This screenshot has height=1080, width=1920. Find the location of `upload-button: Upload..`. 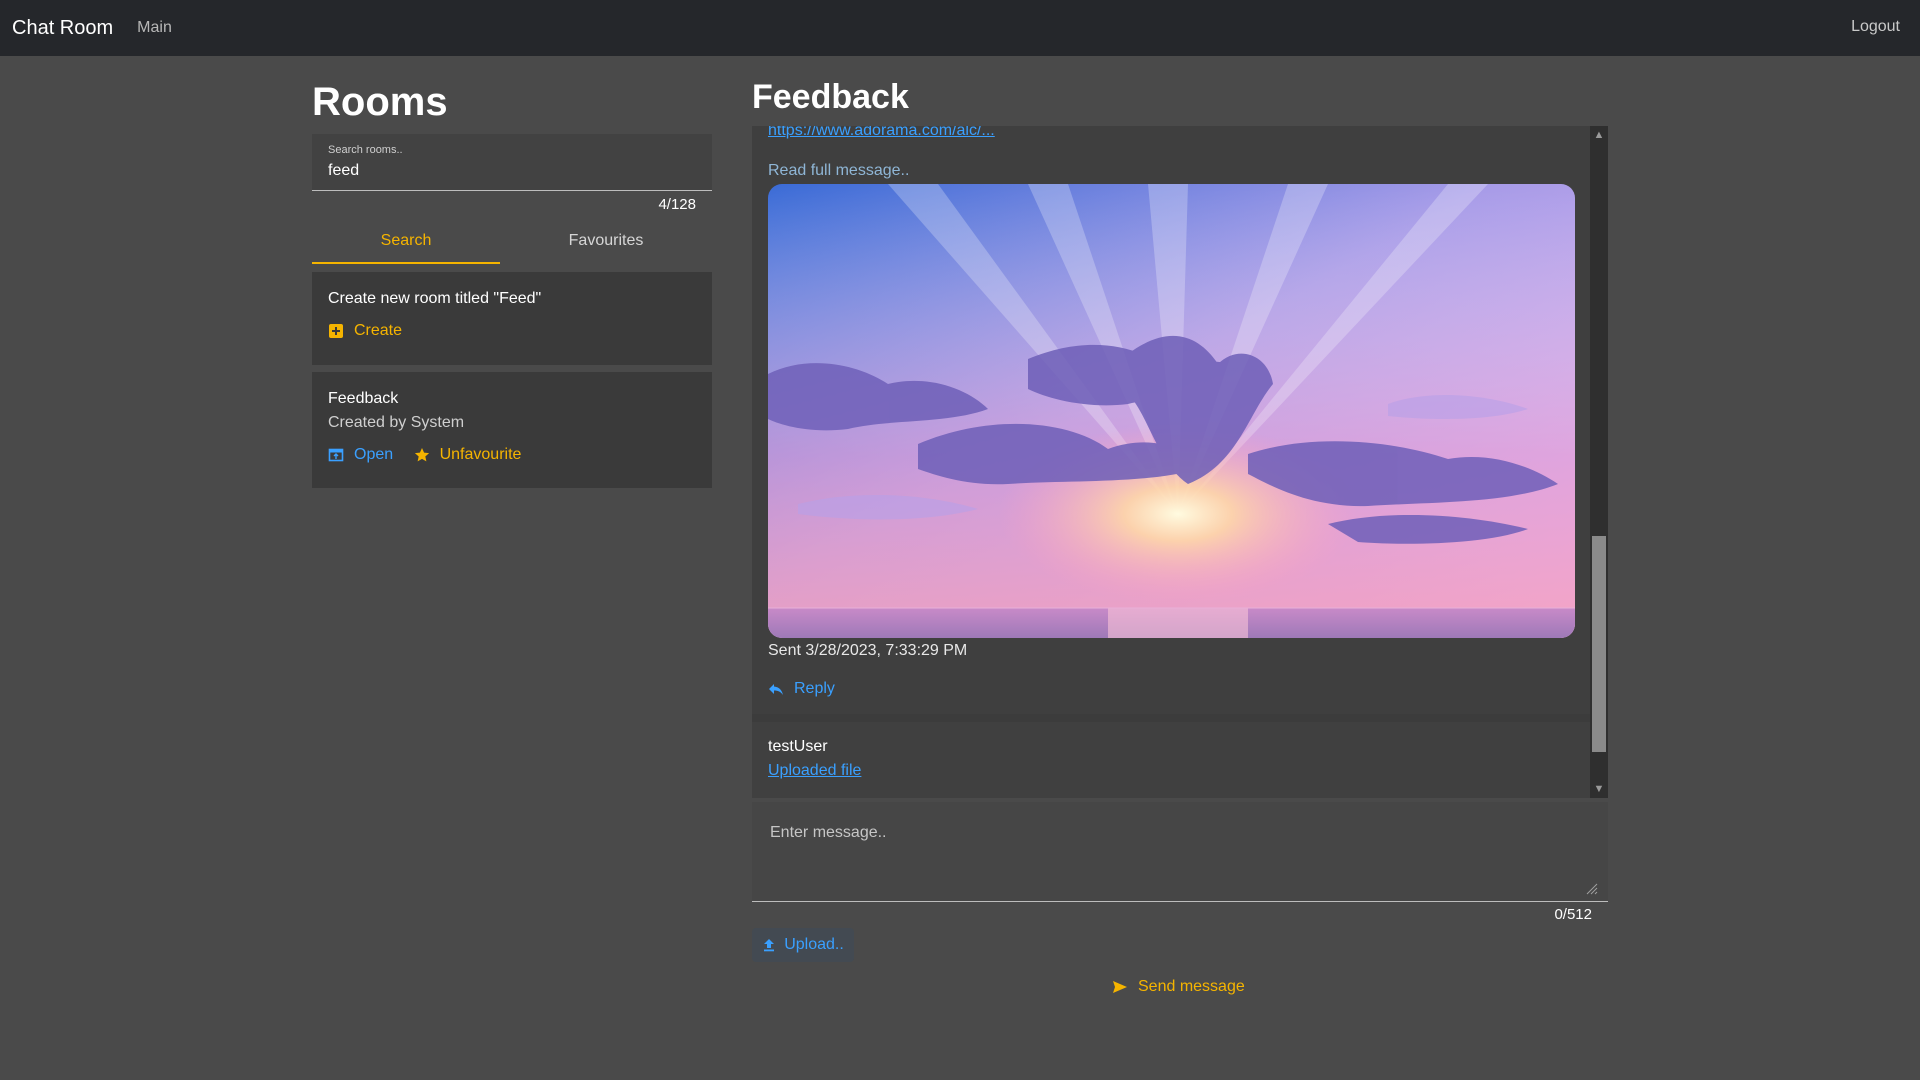

upload-button: Upload.. is located at coordinates (803, 945).